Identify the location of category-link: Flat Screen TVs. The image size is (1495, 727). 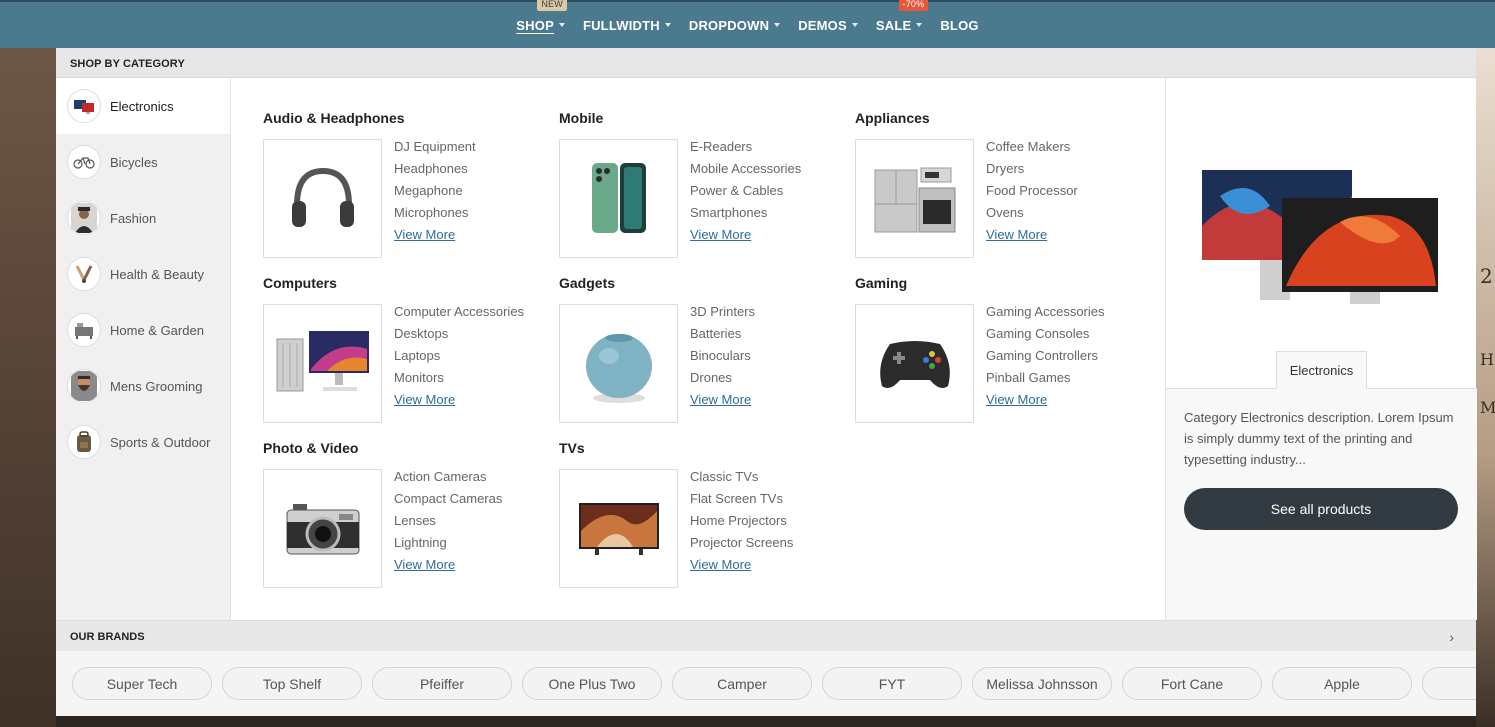
(741, 500).